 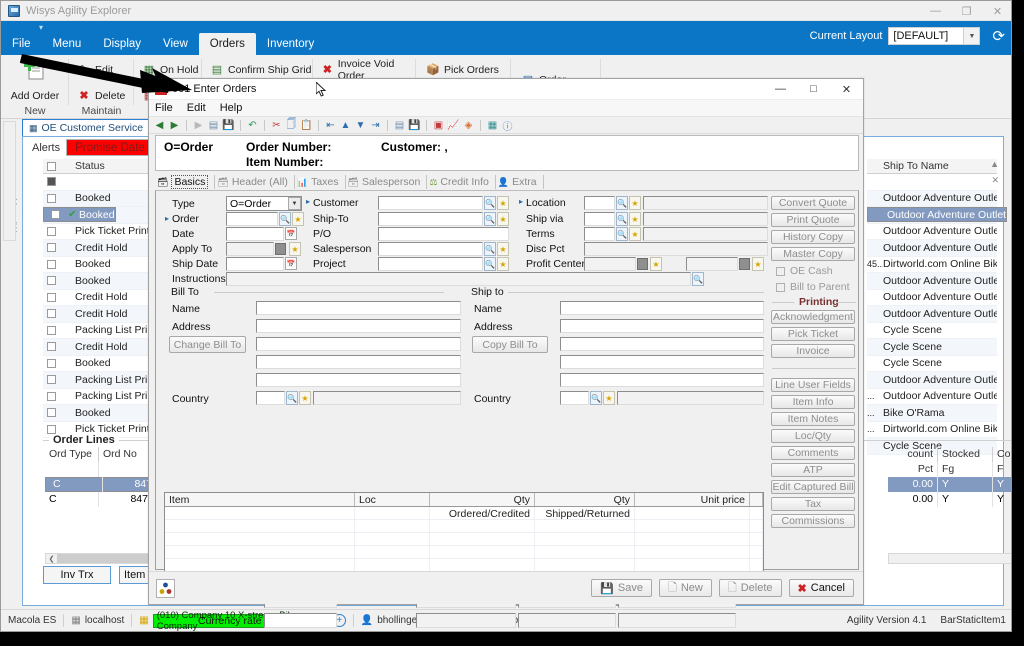 I want to click on delete-button: 🗋 Delete, so click(x=750, y=588).